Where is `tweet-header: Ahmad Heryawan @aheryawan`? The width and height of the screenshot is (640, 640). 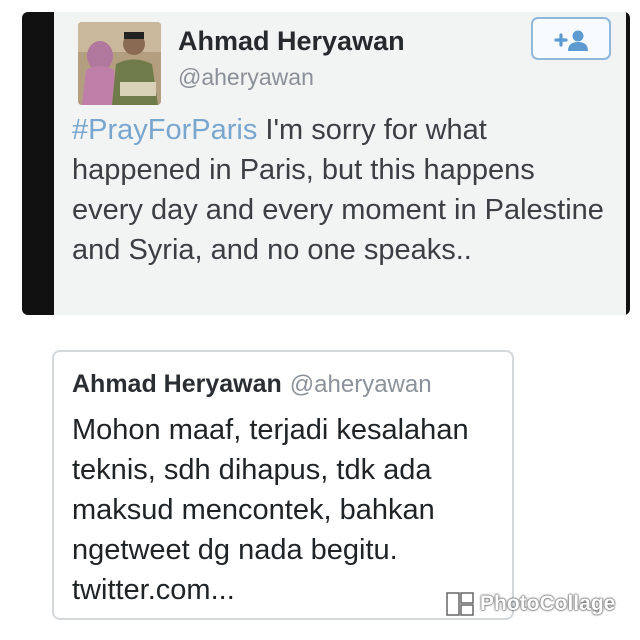 tweet-header: Ahmad Heryawan @aheryawan is located at coordinates (252, 384).